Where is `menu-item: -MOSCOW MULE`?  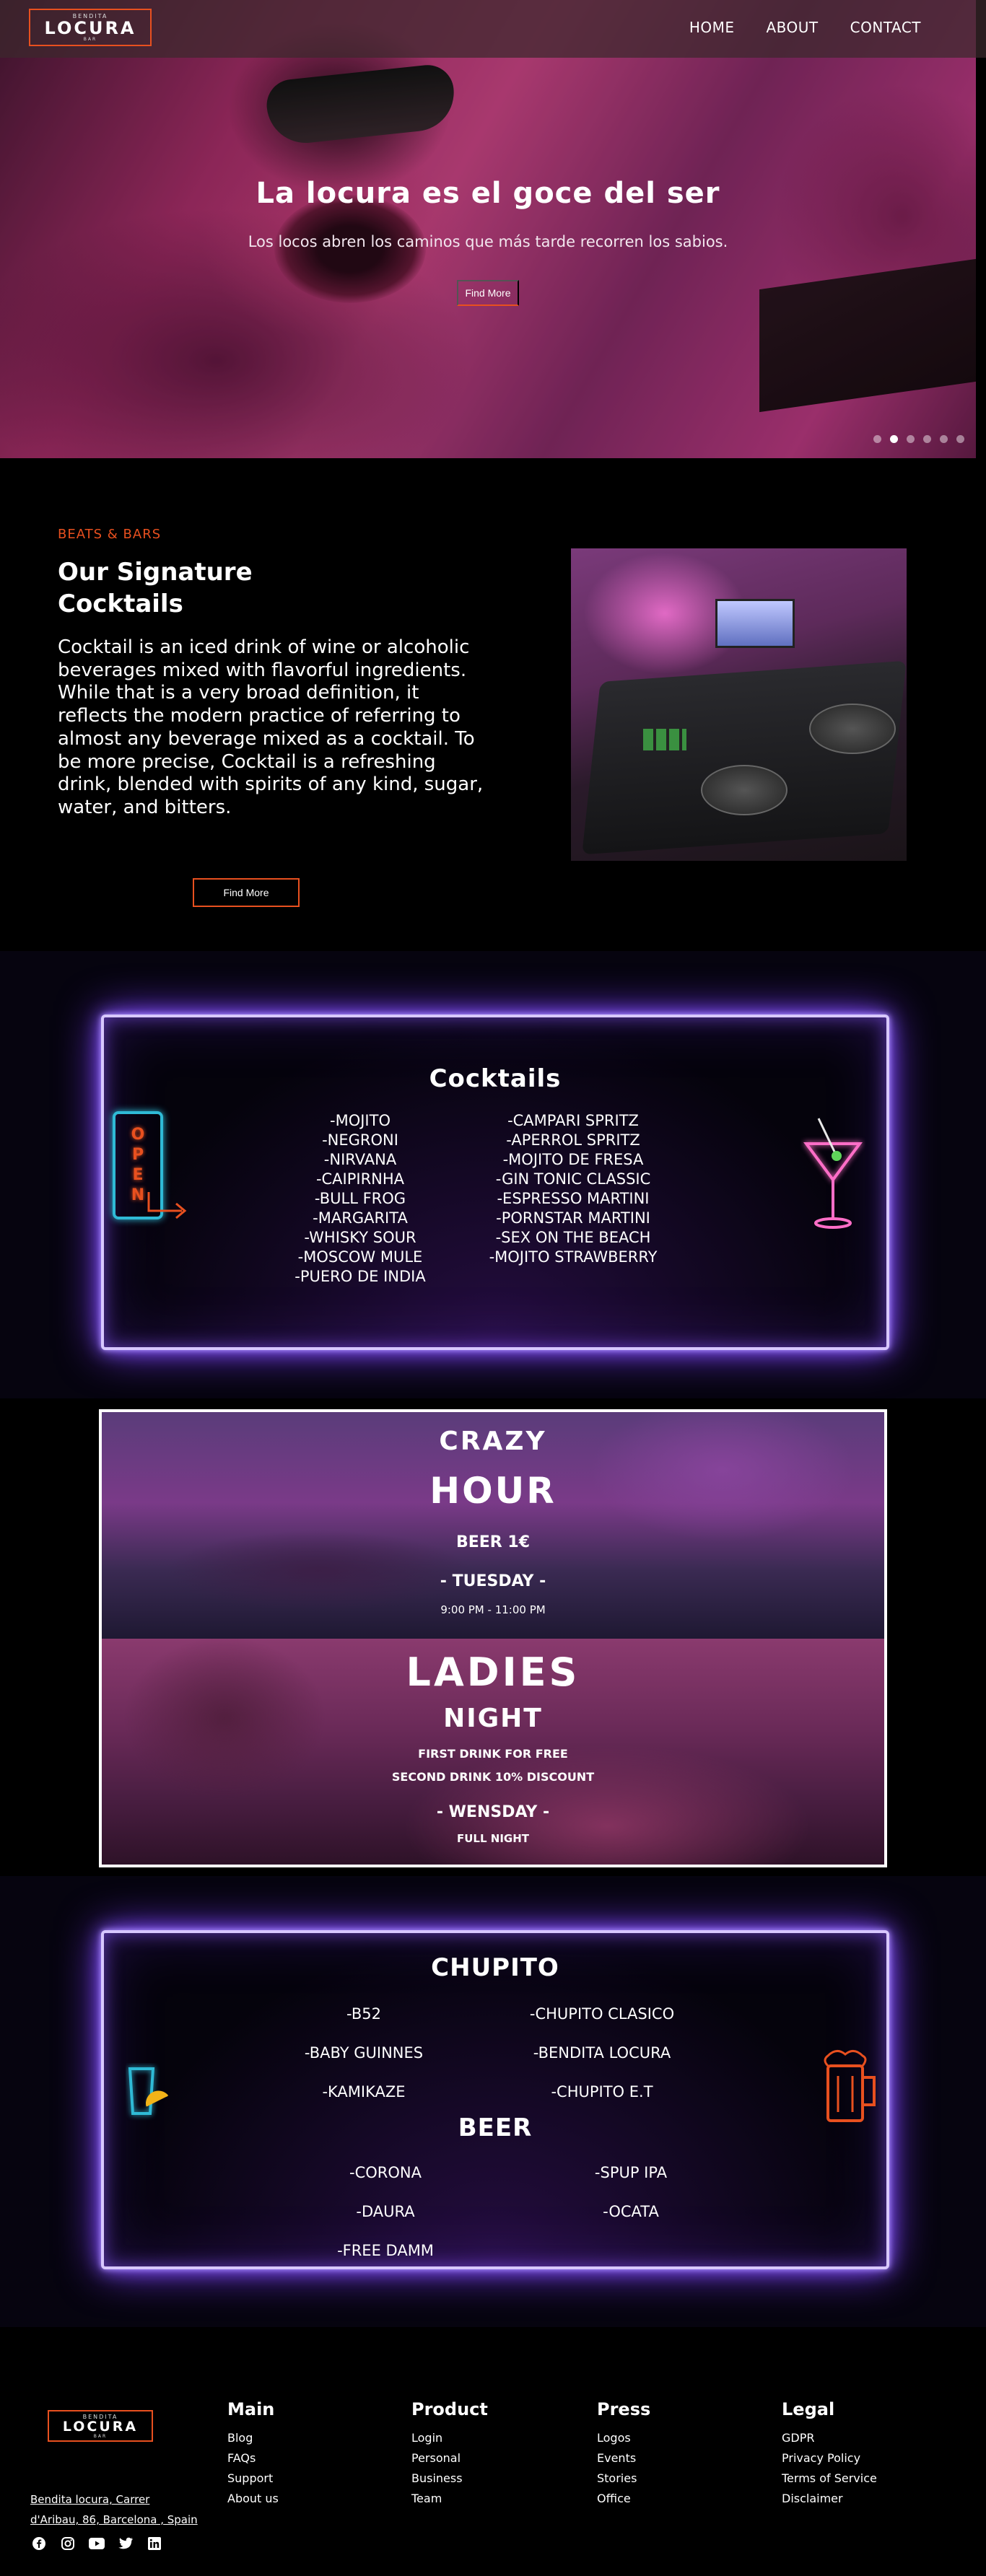
menu-item: -MOSCOW MULE is located at coordinates (360, 1257).